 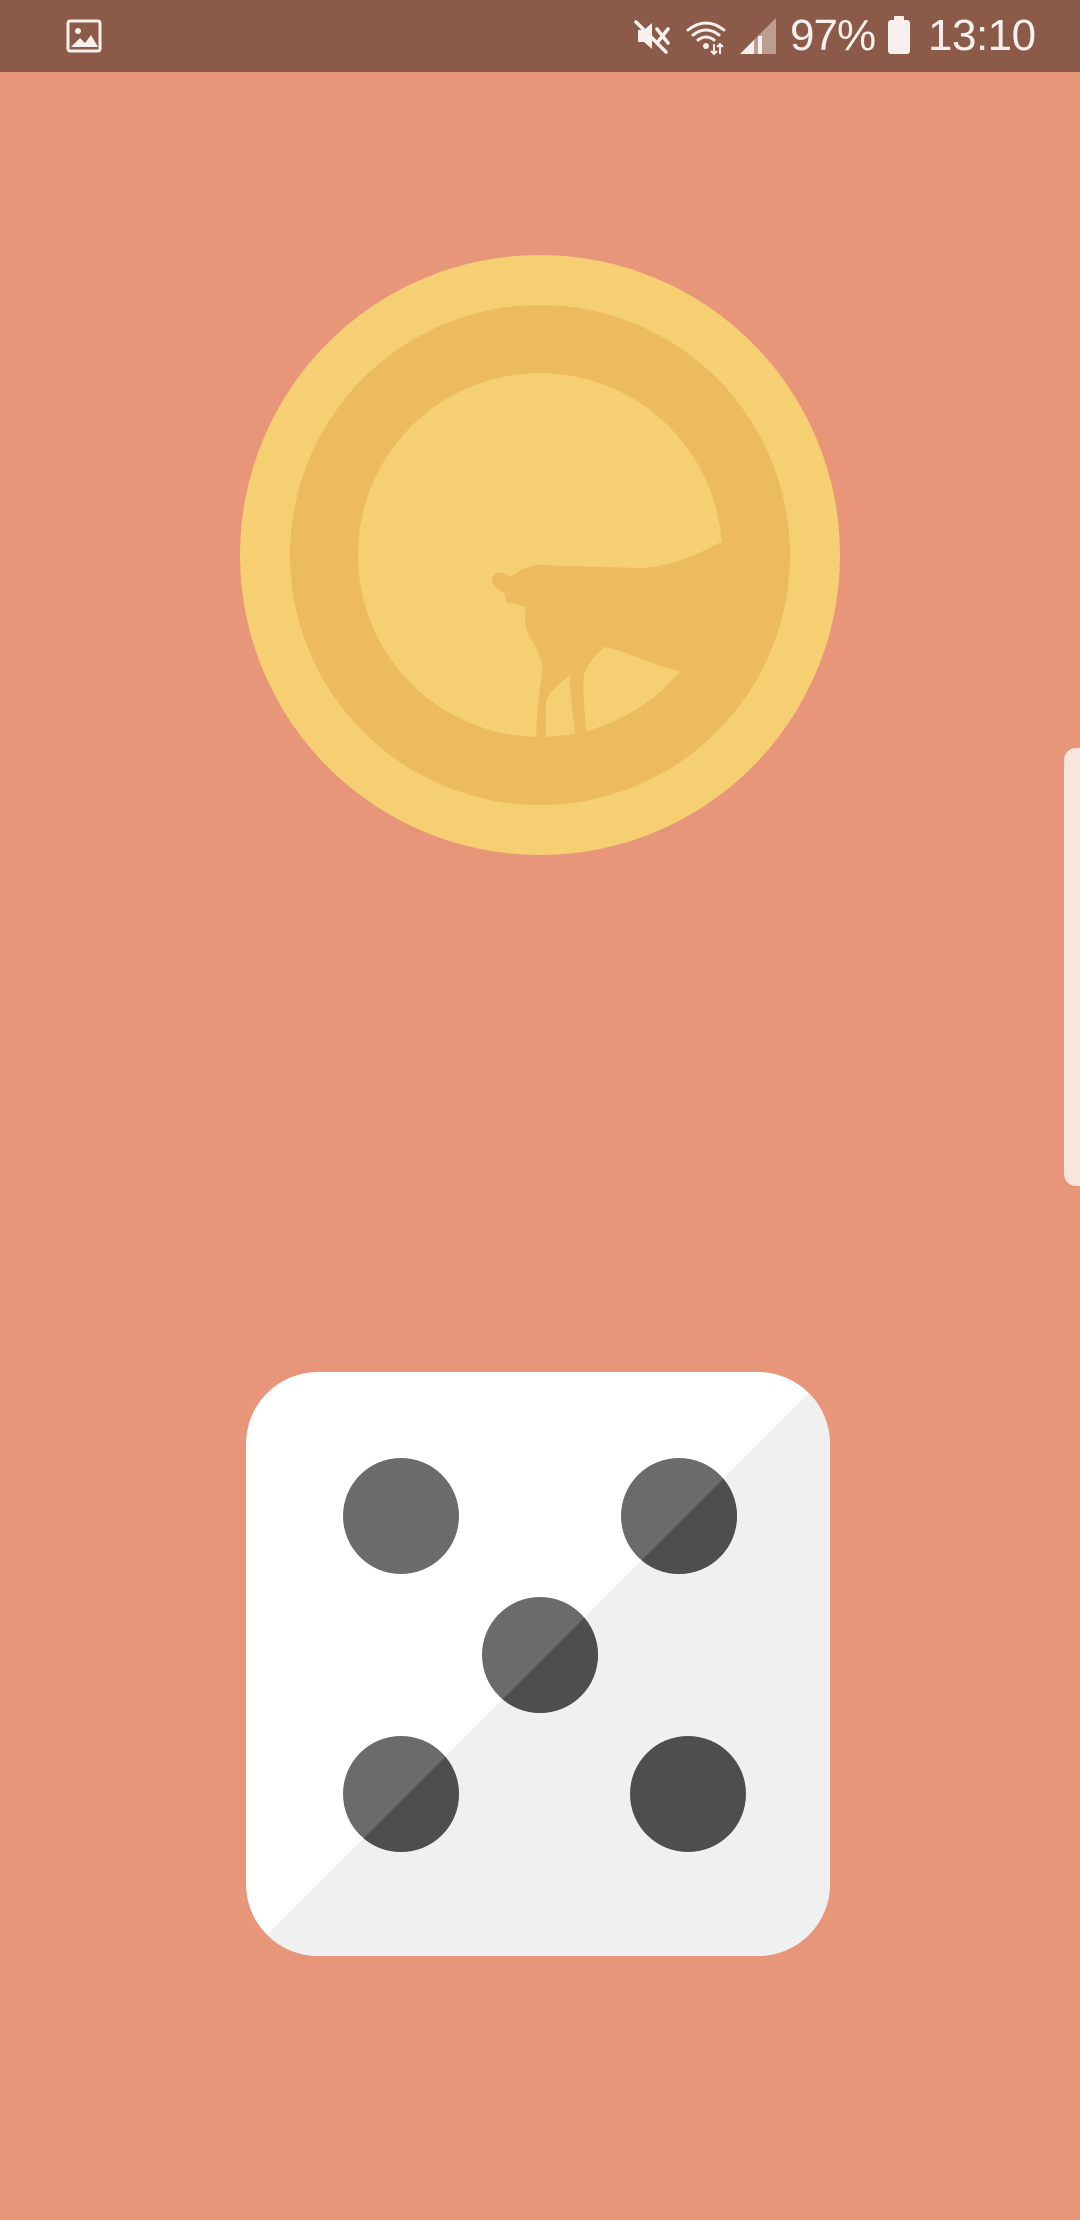 I want to click on mute-icon, so click(x=652, y=36).